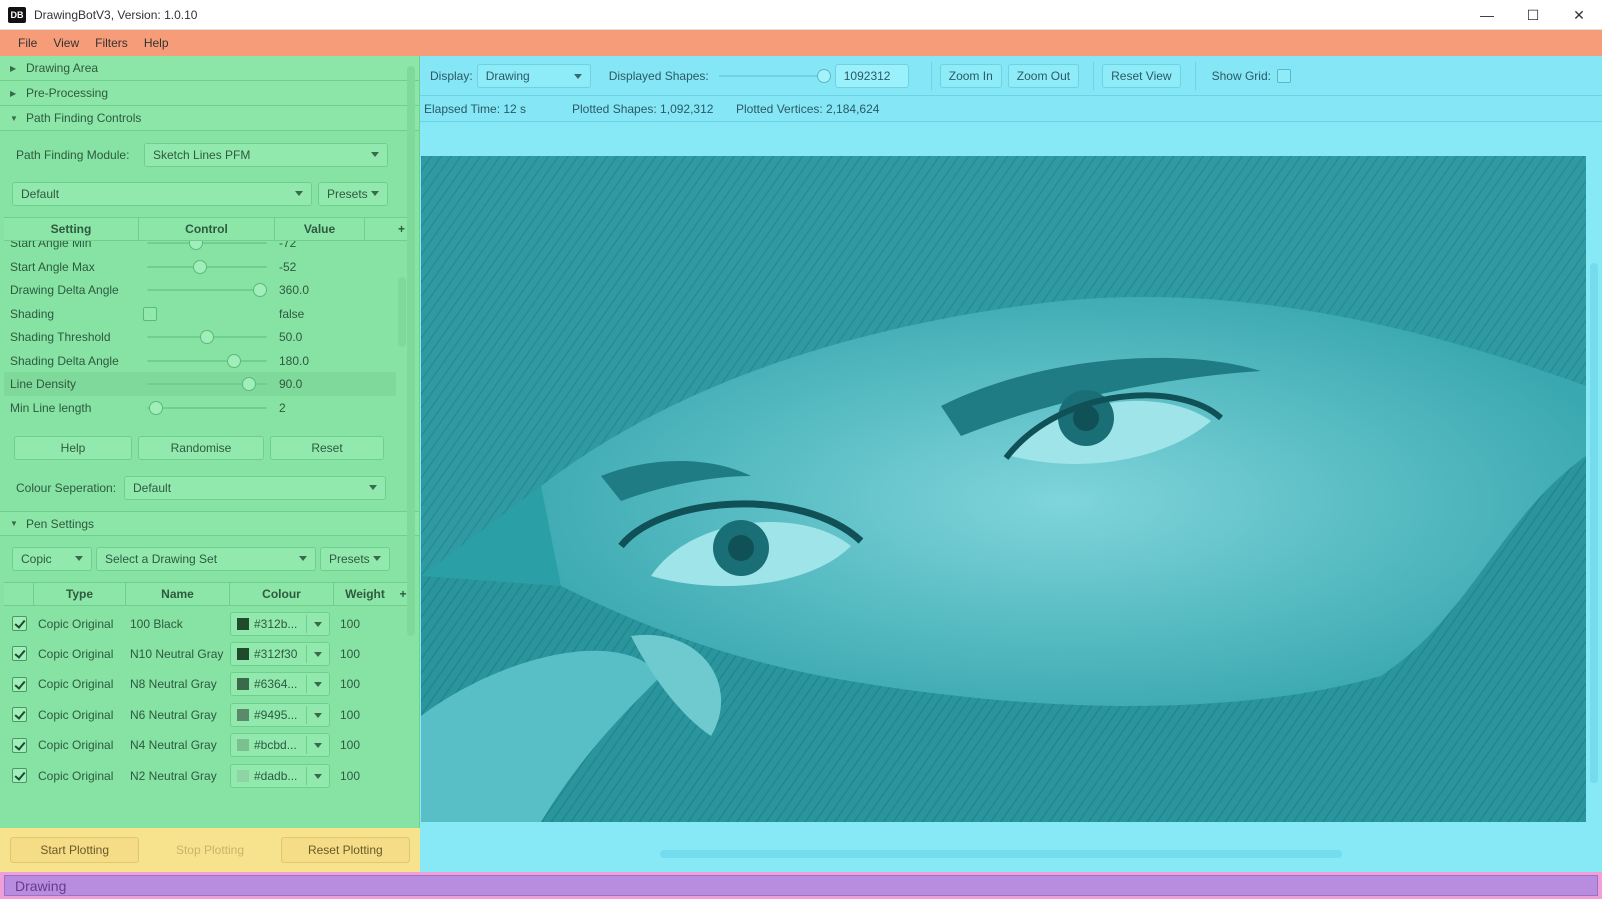  What do you see at coordinates (1579, 15) in the screenshot?
I see `close-button: ✕` at bounding box center [1579, 15].